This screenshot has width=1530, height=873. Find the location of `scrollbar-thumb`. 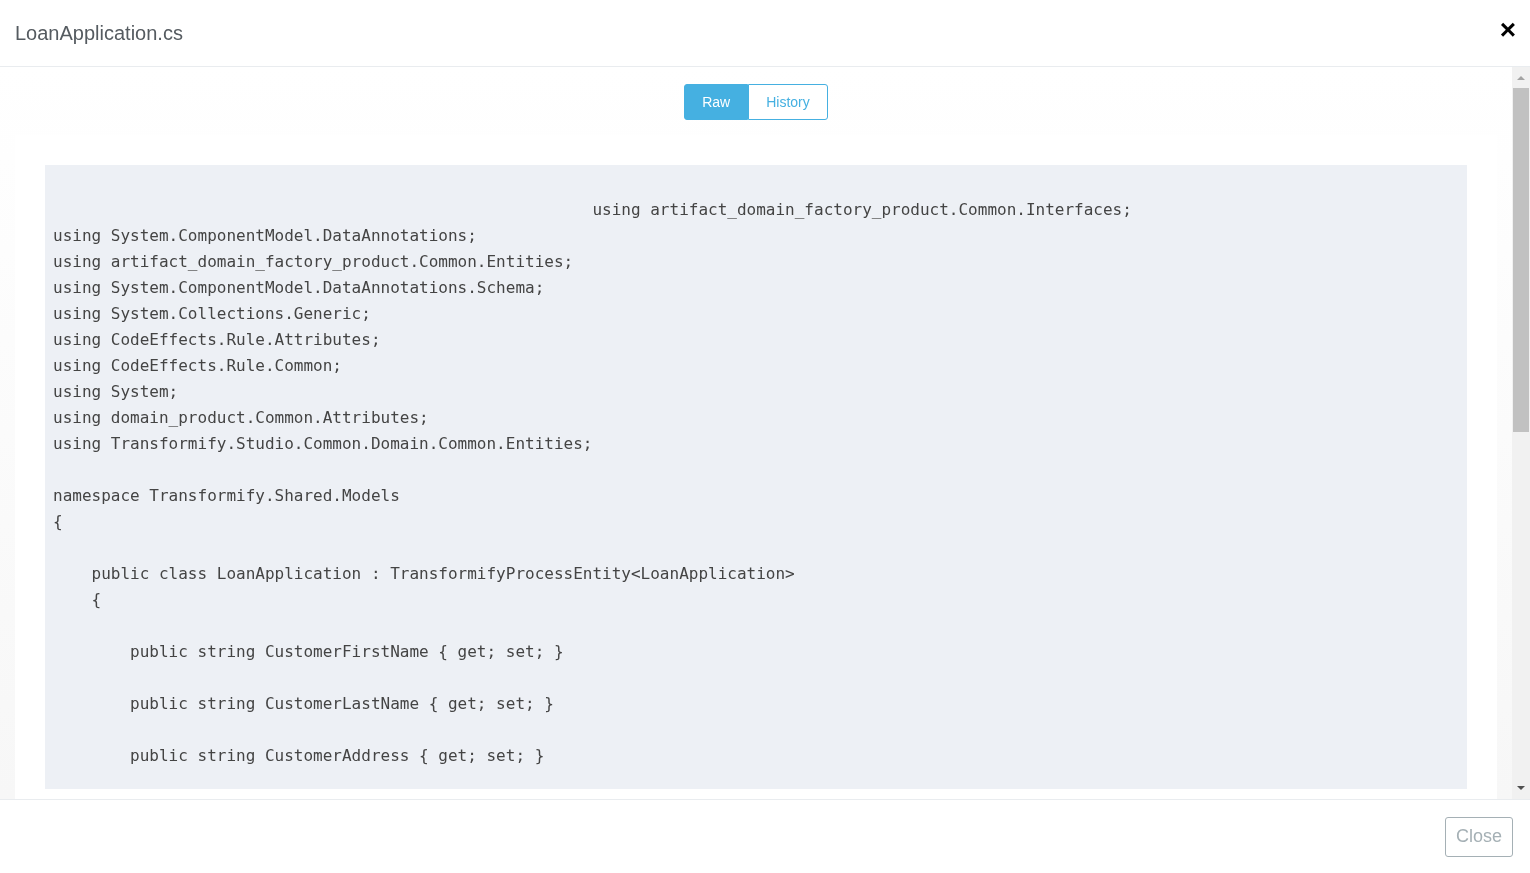

scrollbar-thumb is located at coordinates (1521, 260).